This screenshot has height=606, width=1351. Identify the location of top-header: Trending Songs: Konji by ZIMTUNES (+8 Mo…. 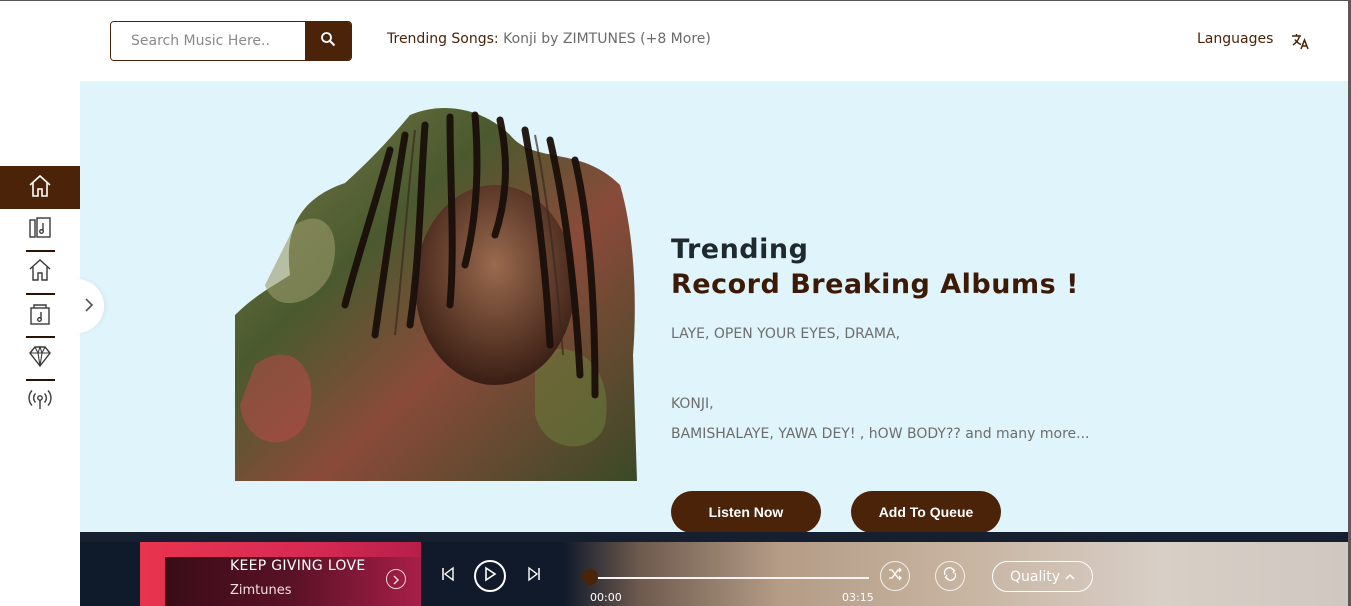
(715, 41).